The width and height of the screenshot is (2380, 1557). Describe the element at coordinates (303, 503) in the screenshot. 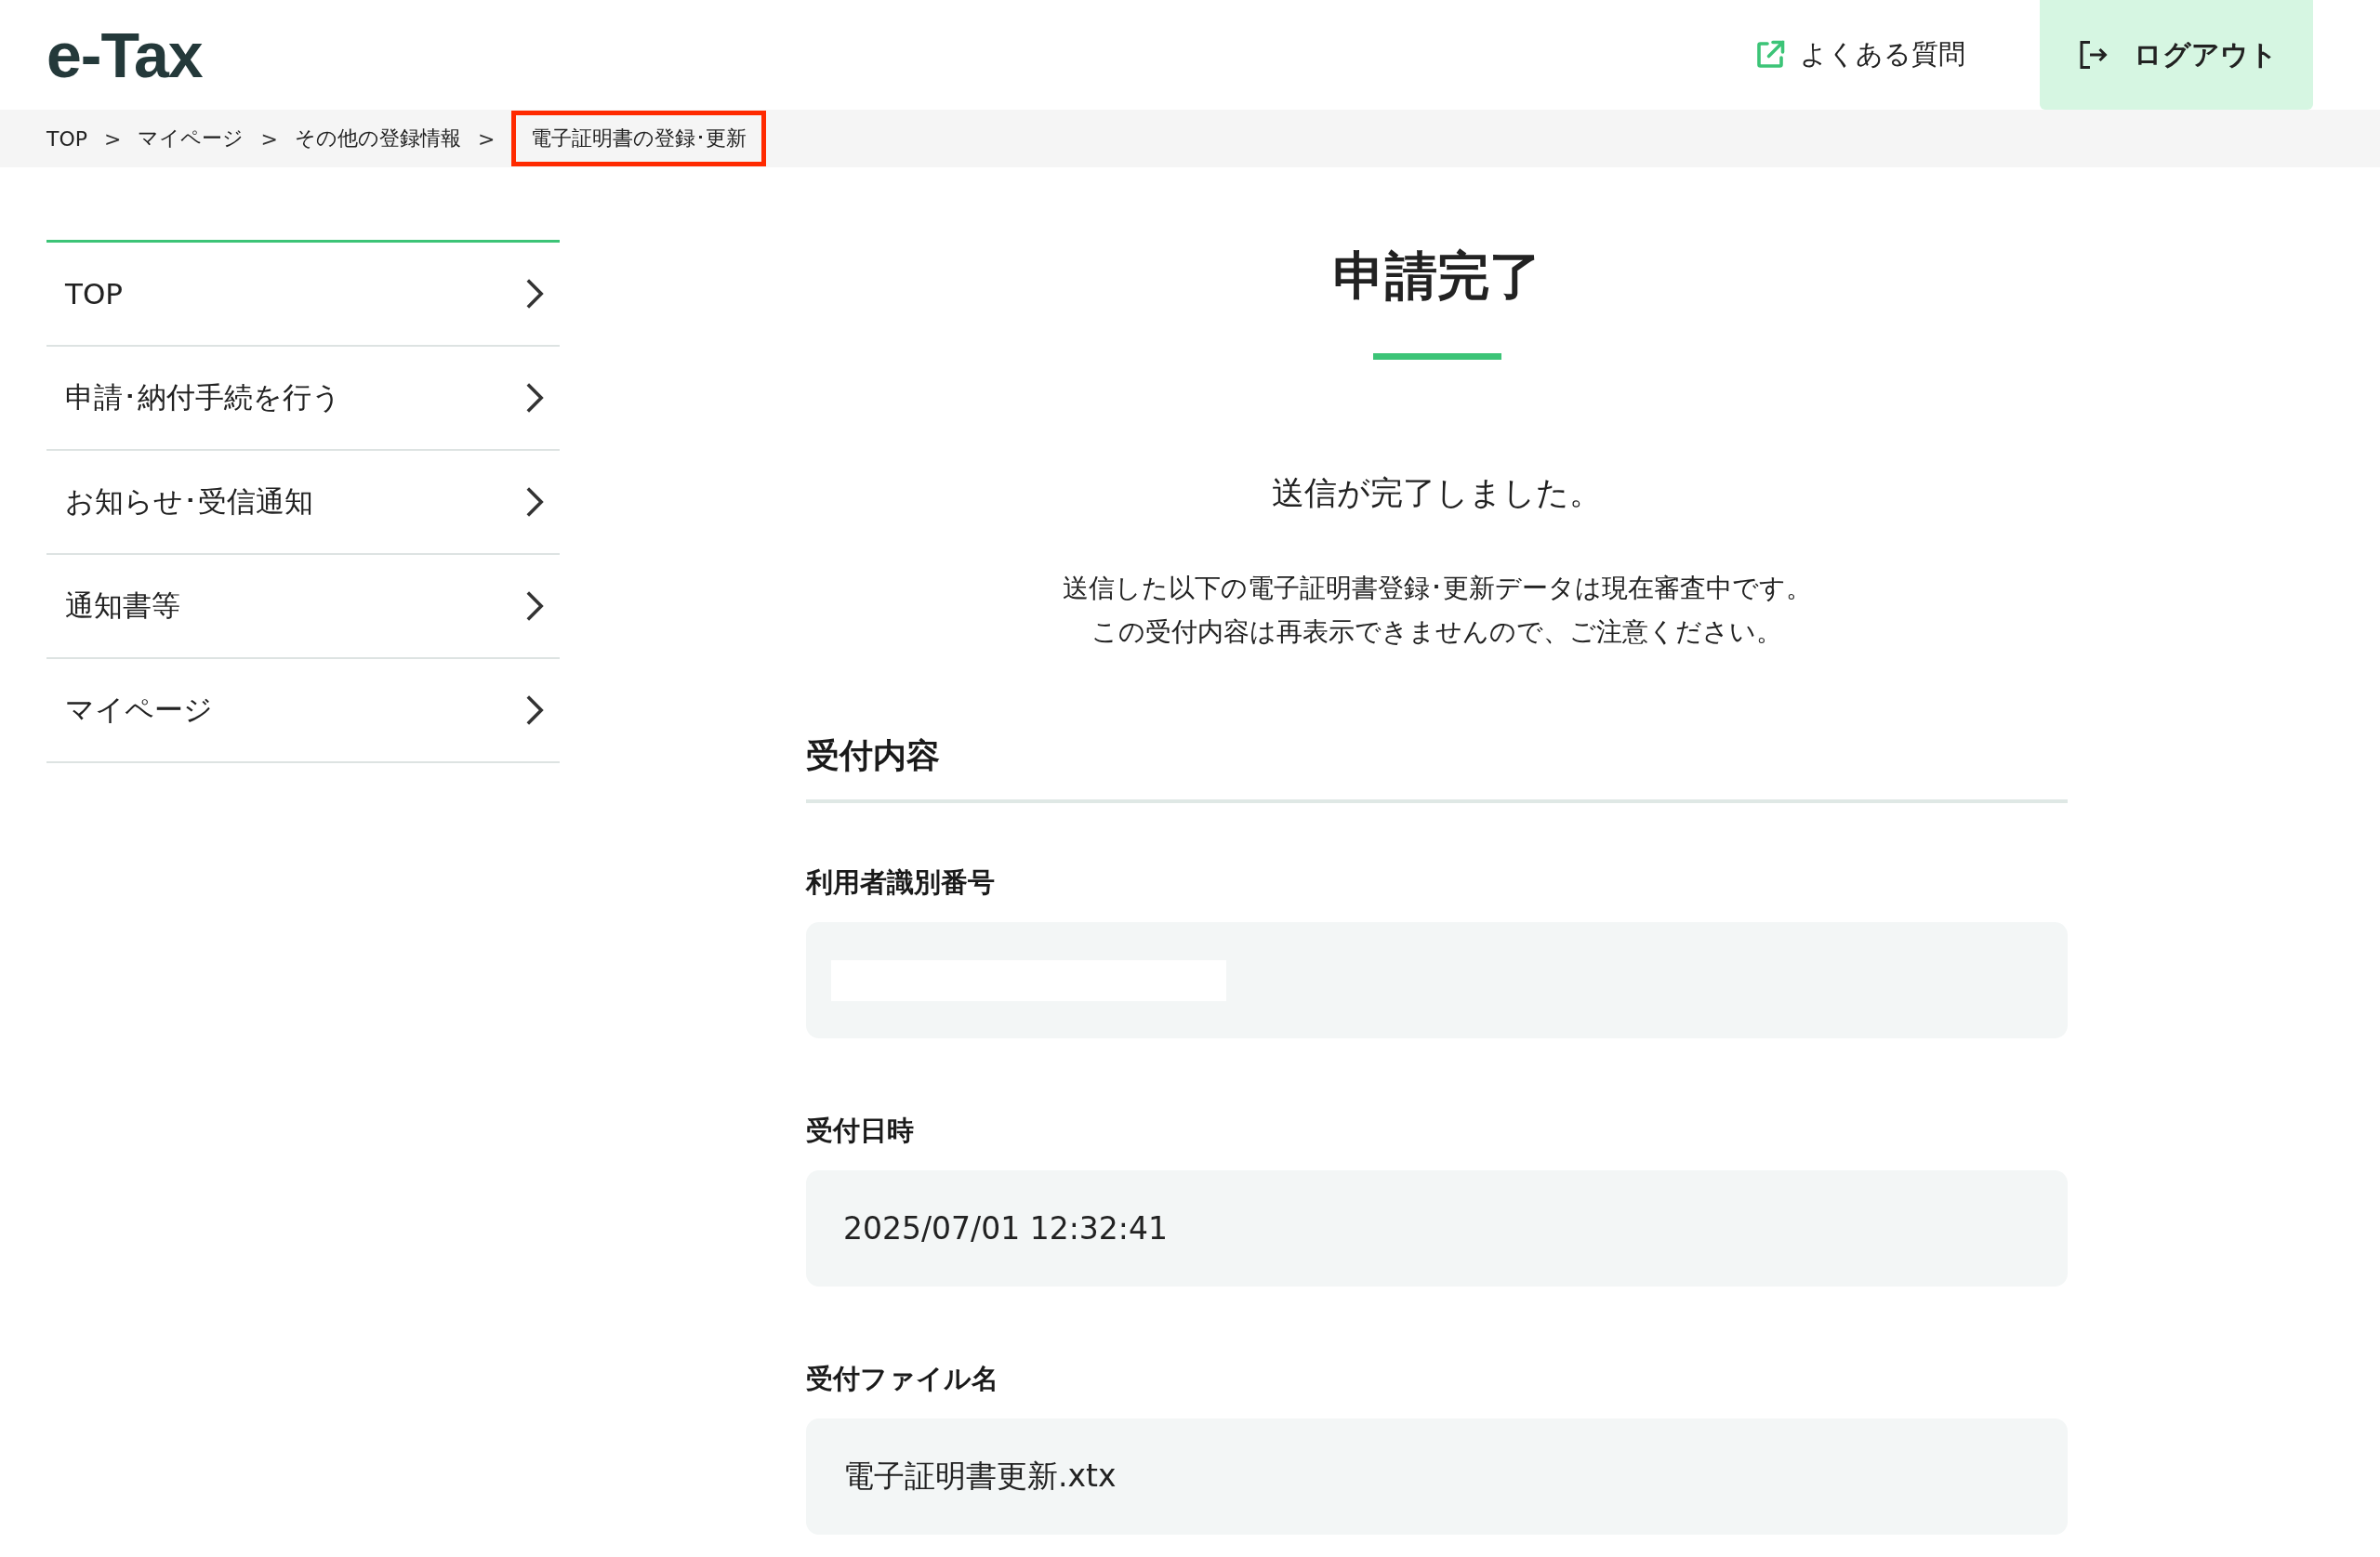

I see `sidebar-item: お知らせ･受信通知` at that location.